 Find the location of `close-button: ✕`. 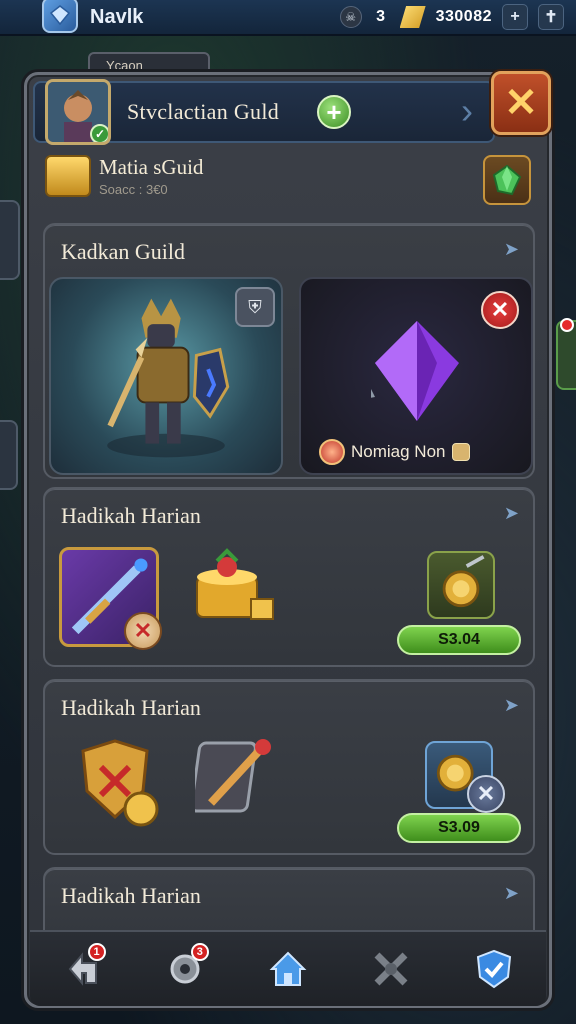

close-button: ✕ is located at coordinates (521, 103).